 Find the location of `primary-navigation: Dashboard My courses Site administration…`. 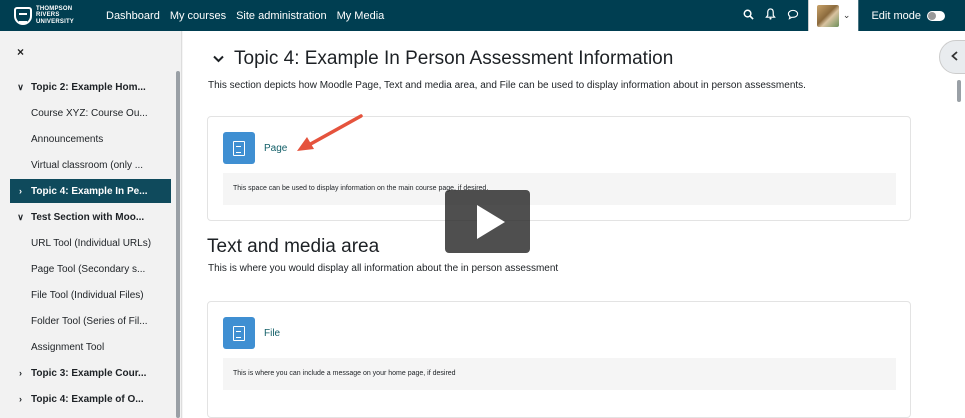

primary-navigation: Dashboard My courses Site administration… is located at coordinates (245, 16).